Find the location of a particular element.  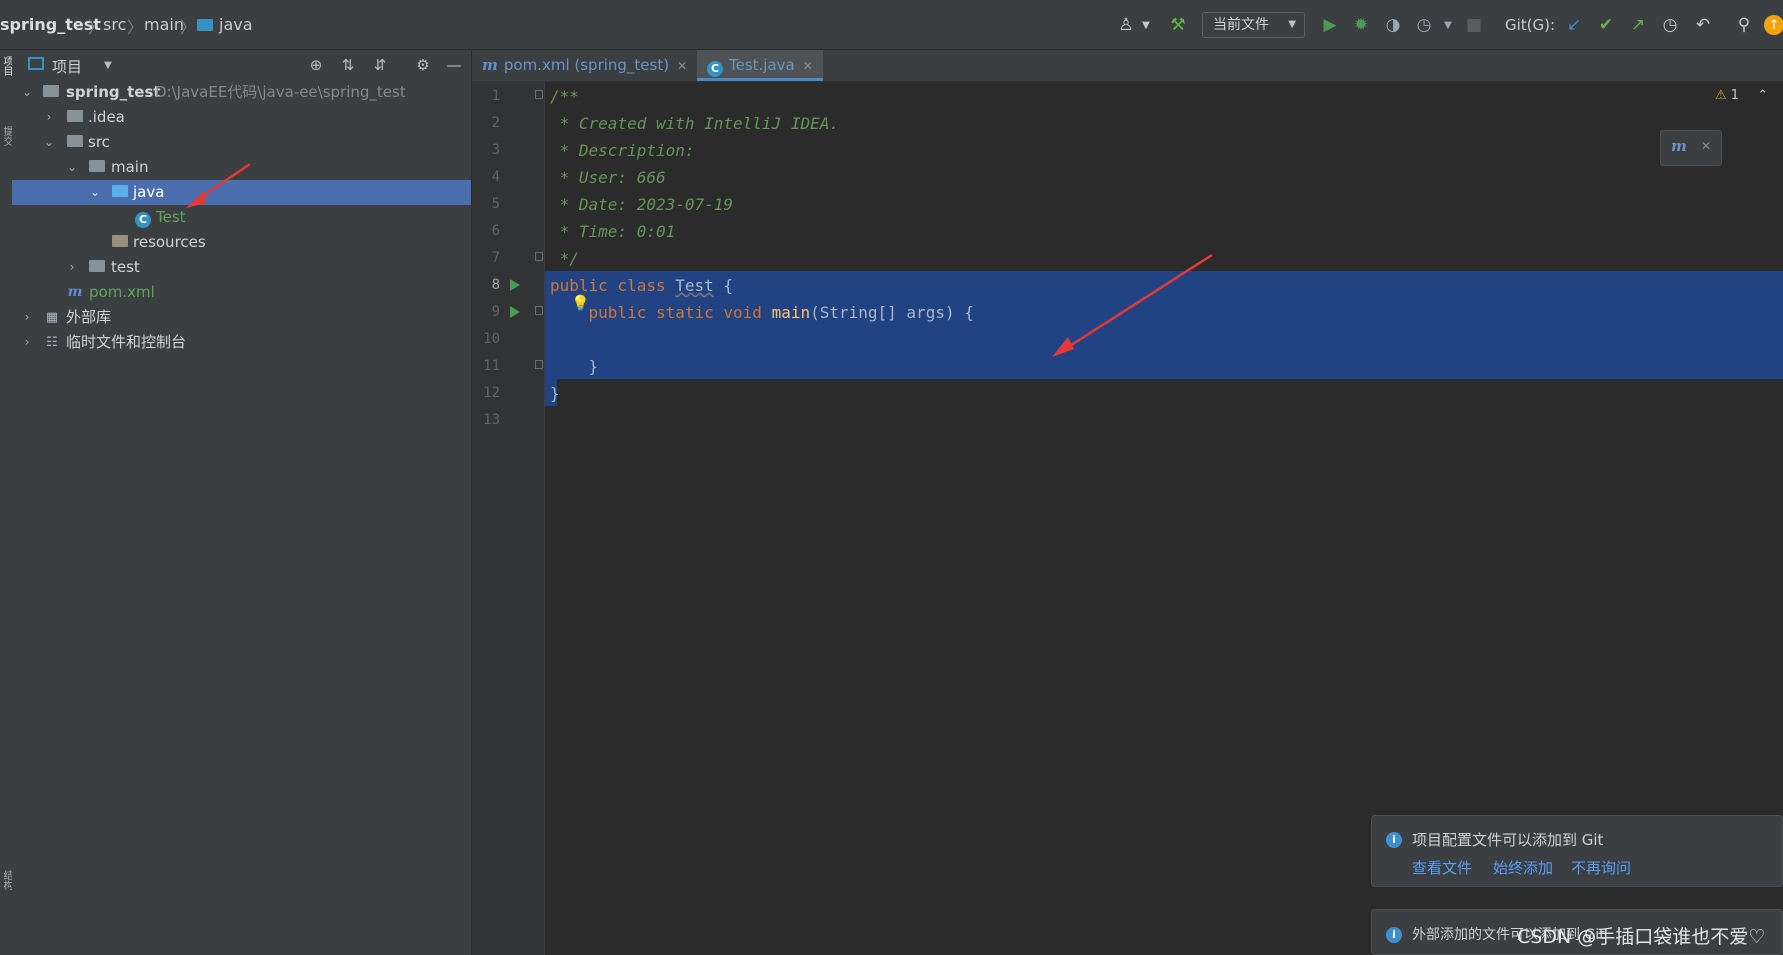

maven-icon: m is located at coordinates (75, 292).